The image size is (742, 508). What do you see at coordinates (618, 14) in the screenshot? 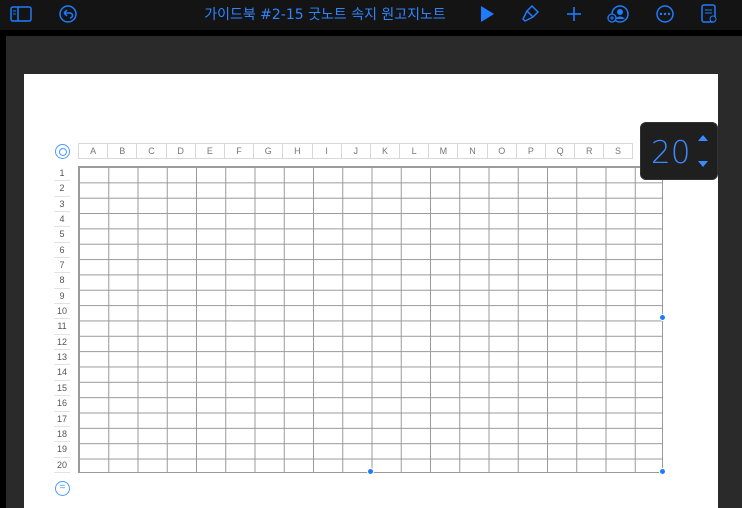
I see `collaborate-icon` at bounding box center [618, 14].